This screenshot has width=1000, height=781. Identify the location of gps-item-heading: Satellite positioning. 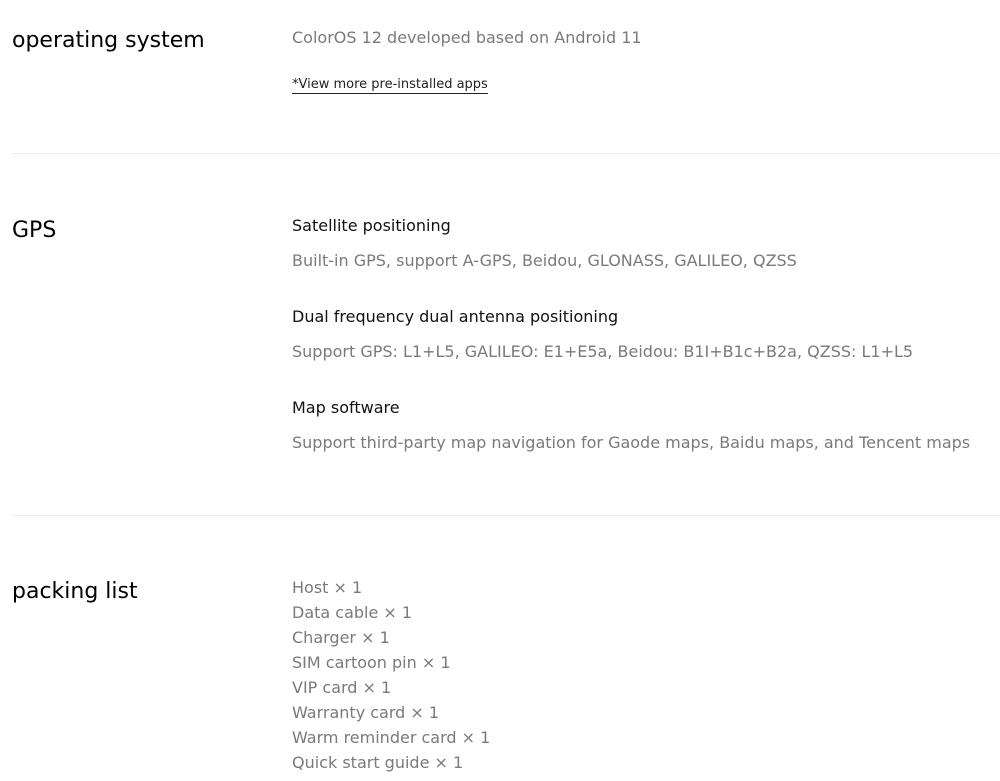
(371, 225).